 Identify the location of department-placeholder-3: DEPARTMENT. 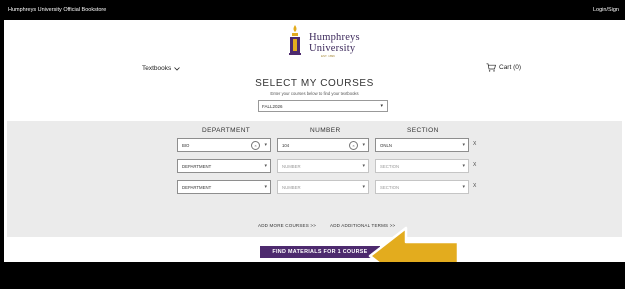
(197, 187).